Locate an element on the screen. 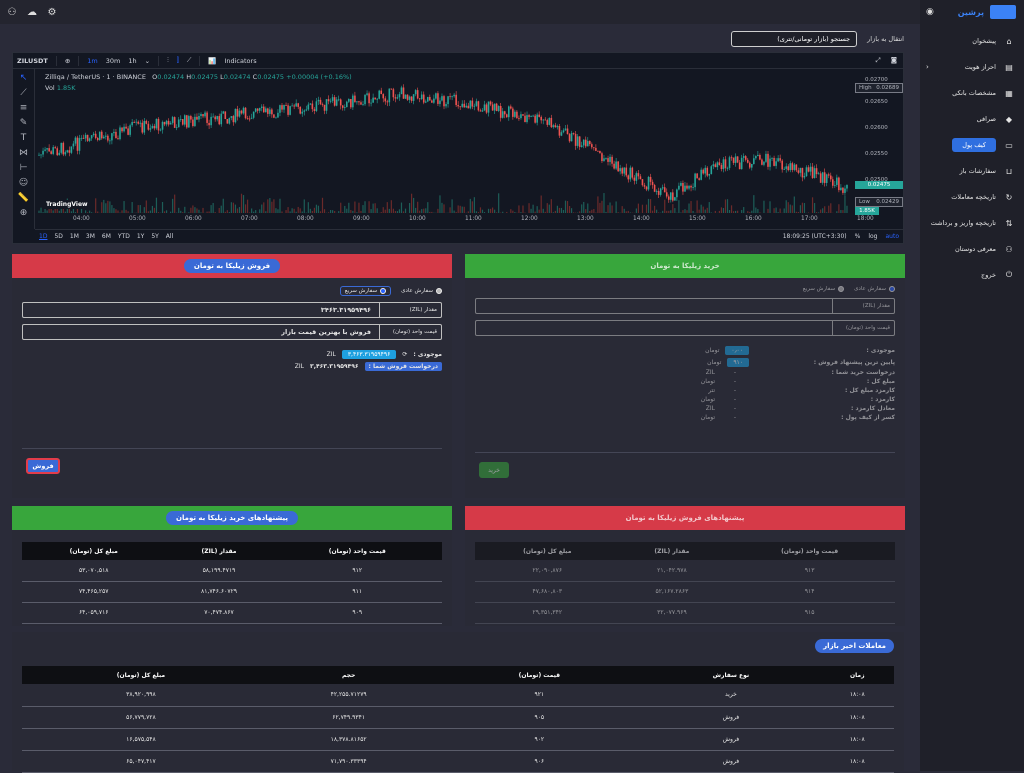 The width and height of the screenshot is (1024, 773). sell-button: فروش is located at coordinates (43, 466).